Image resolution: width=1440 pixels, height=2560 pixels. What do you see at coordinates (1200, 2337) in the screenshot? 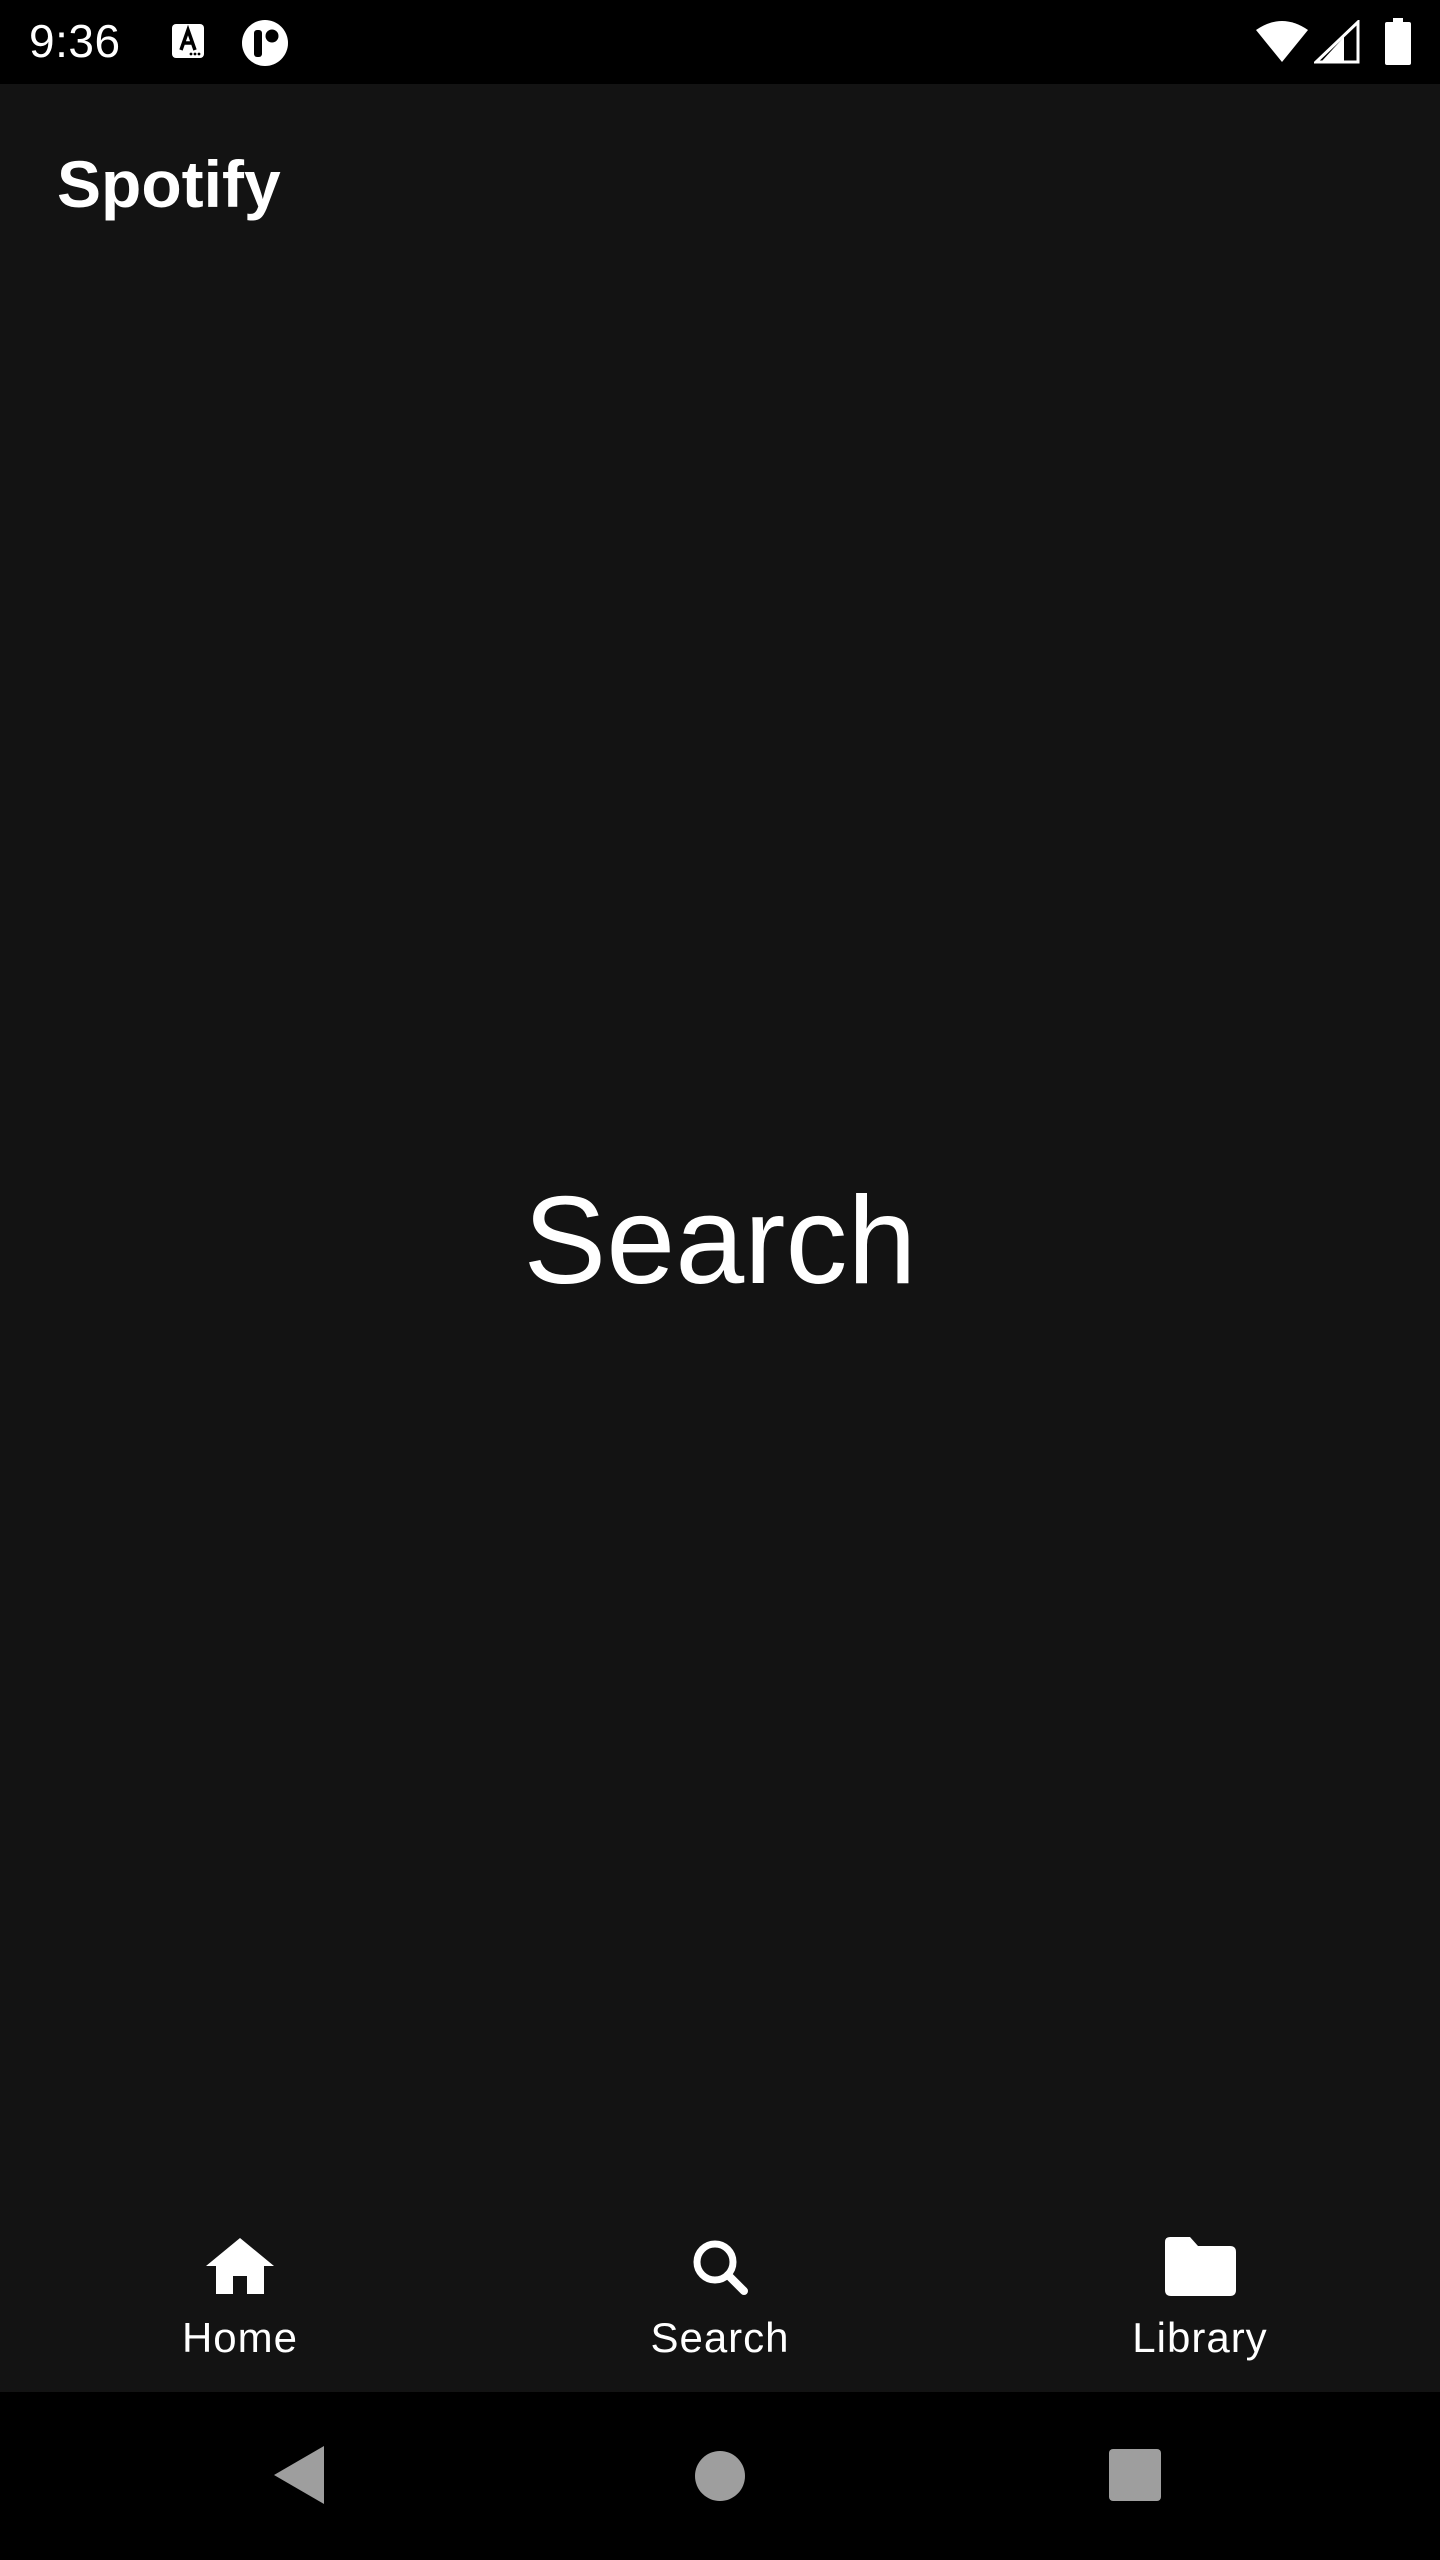
I see `nav-label-library: Library` at bounding box center [1200, 2337].